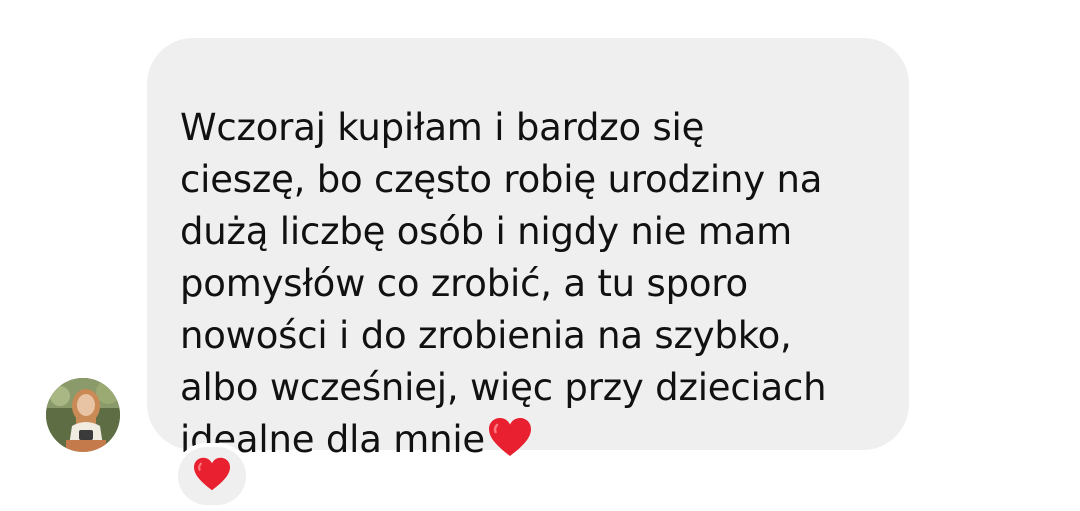 The height and width of the screenshot is (511, 1080). I want to click on sender-avatar, so click(83, 415).